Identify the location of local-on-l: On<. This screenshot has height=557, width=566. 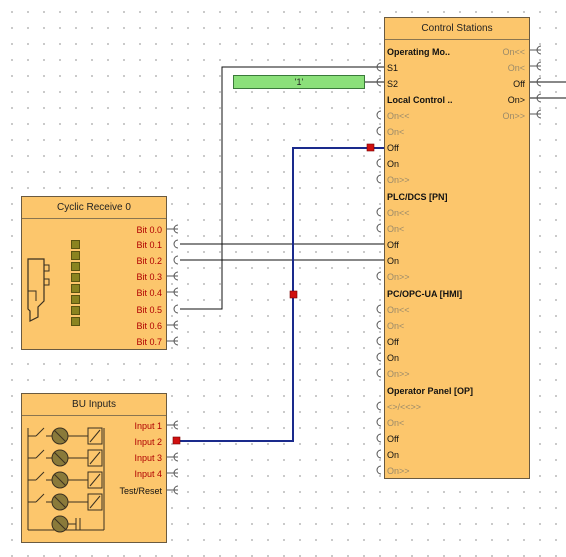
(396, 132).